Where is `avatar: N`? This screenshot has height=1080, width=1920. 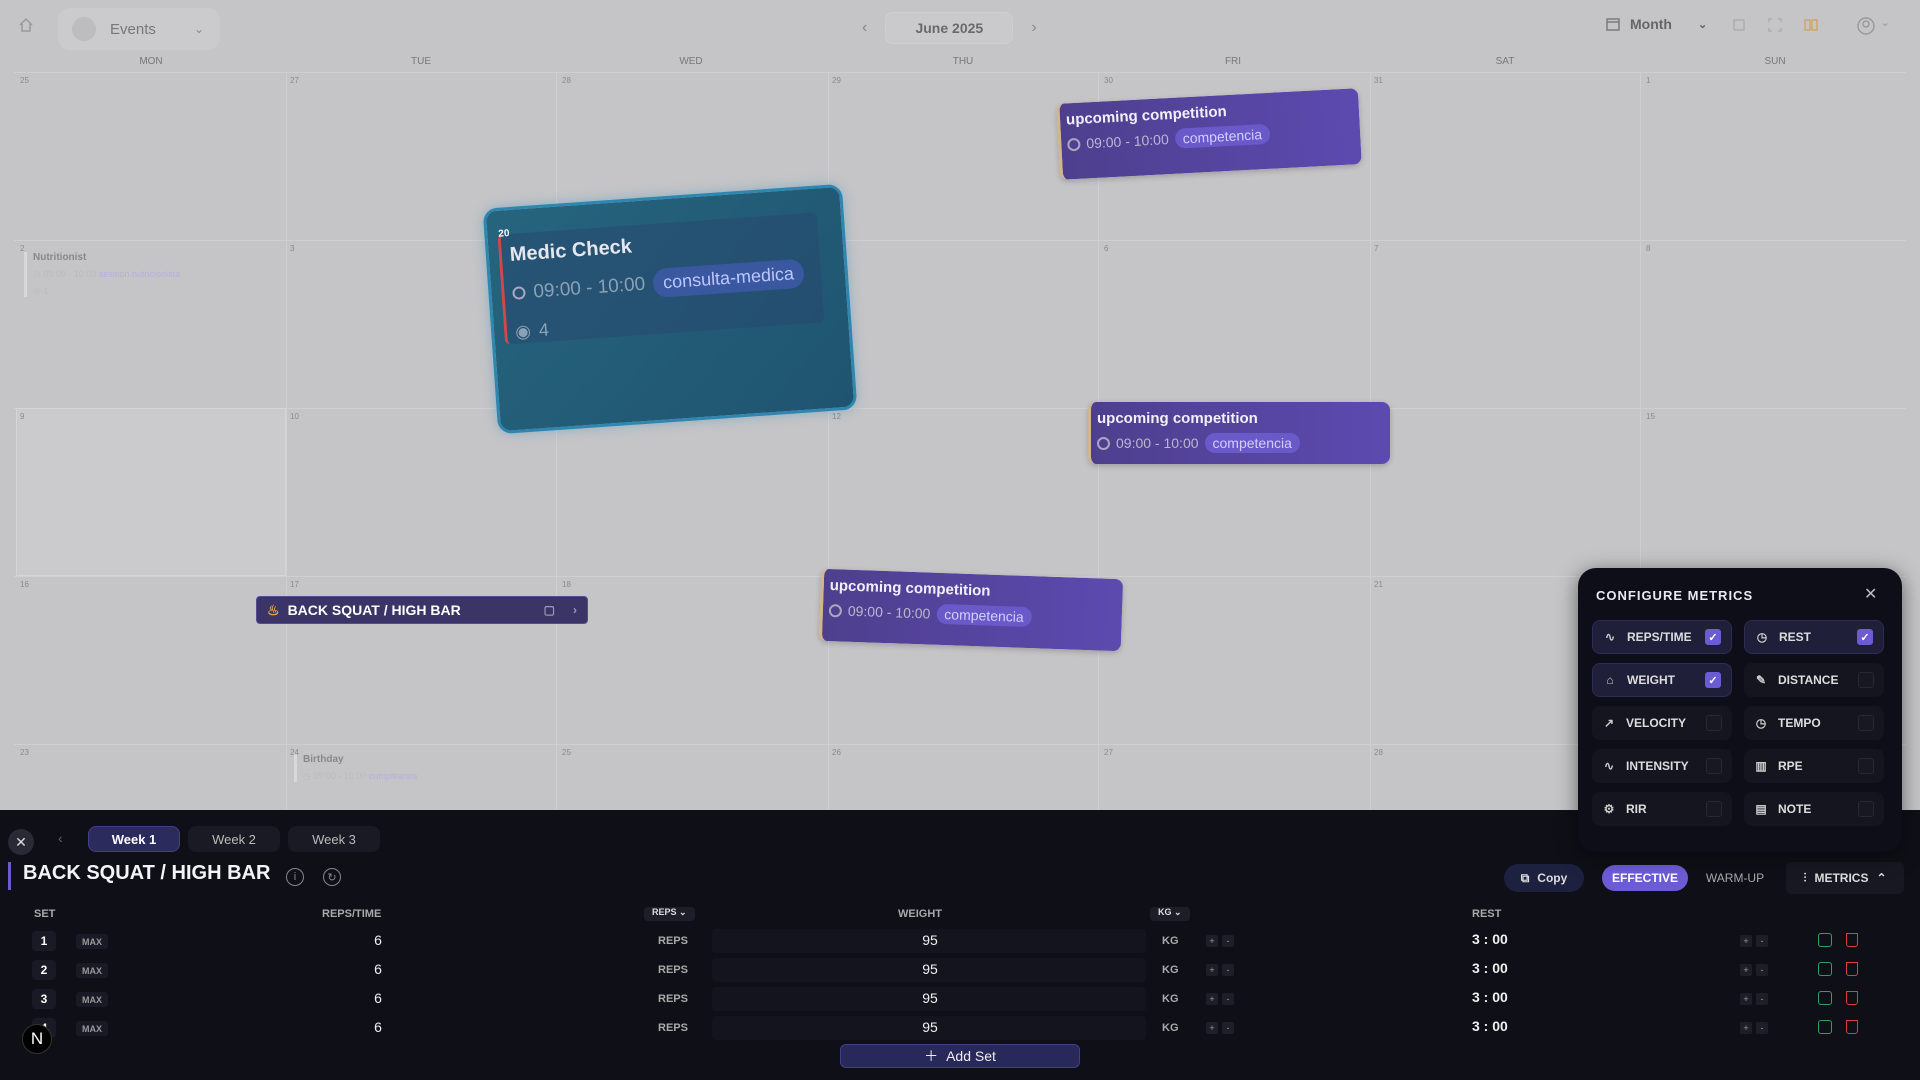 avatar: N is located at coordinates (37, 1039).